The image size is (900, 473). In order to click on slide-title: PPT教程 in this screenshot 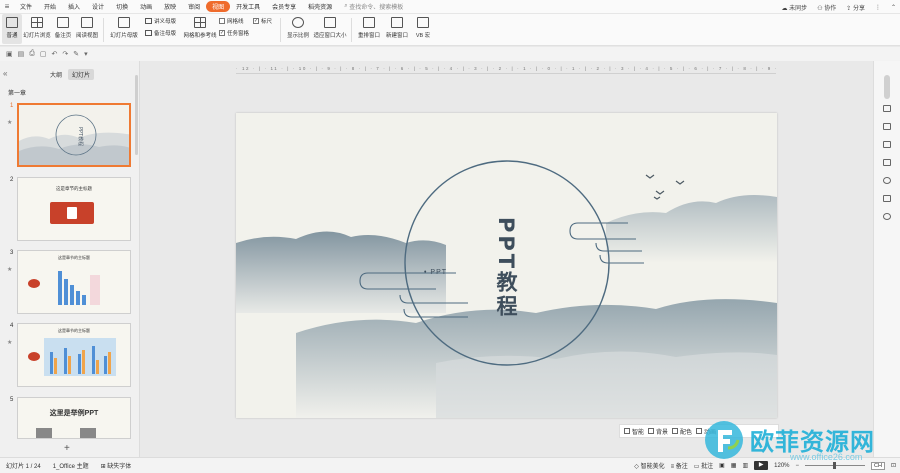, I will do `click(506, 268)`.